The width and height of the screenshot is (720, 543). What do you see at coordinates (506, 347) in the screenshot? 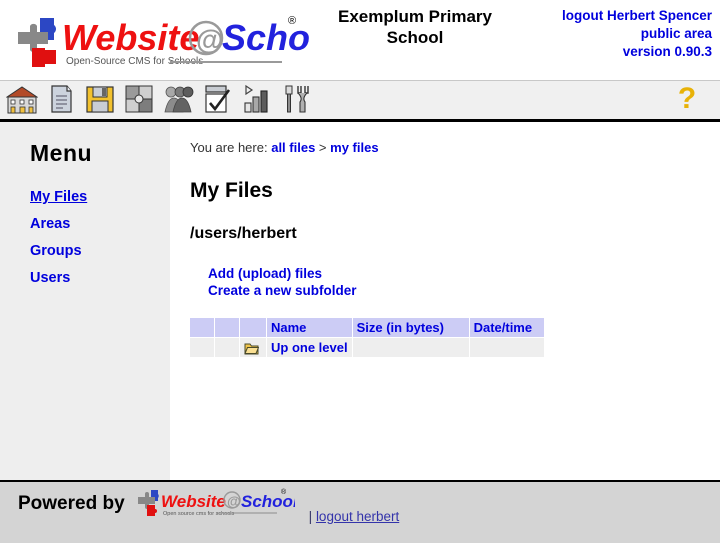
I see `row-datetime-cell` at bounding box center [506, 347].